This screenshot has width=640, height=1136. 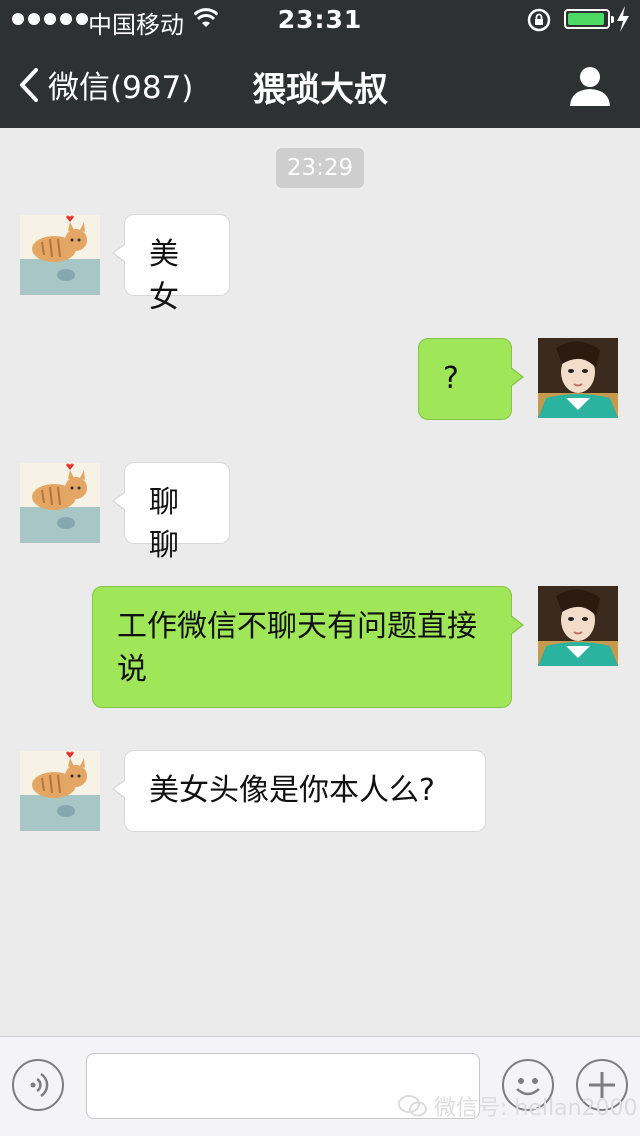 What do you see at coordinates (164, 524) in the screenshot?
I see `message-text: 聊聊` at bounding box center [164, 524].